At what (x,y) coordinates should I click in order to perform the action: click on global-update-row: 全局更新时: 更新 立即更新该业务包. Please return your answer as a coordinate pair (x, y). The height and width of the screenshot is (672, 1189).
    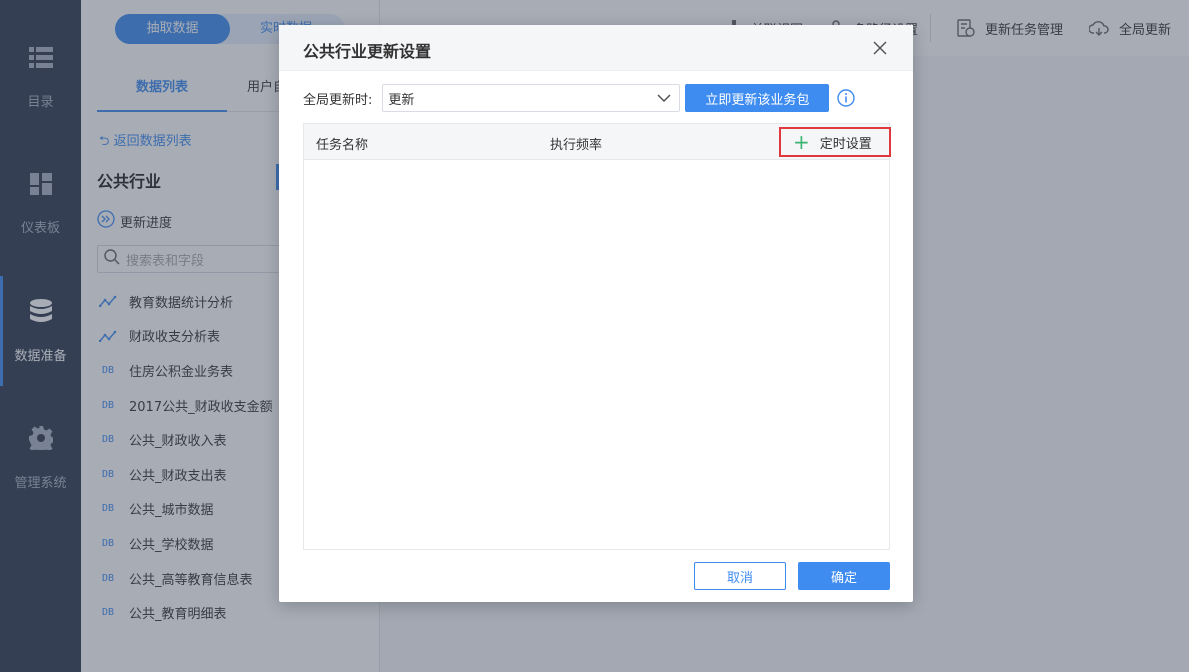
    Looking at the image, I should click on (598, 98).